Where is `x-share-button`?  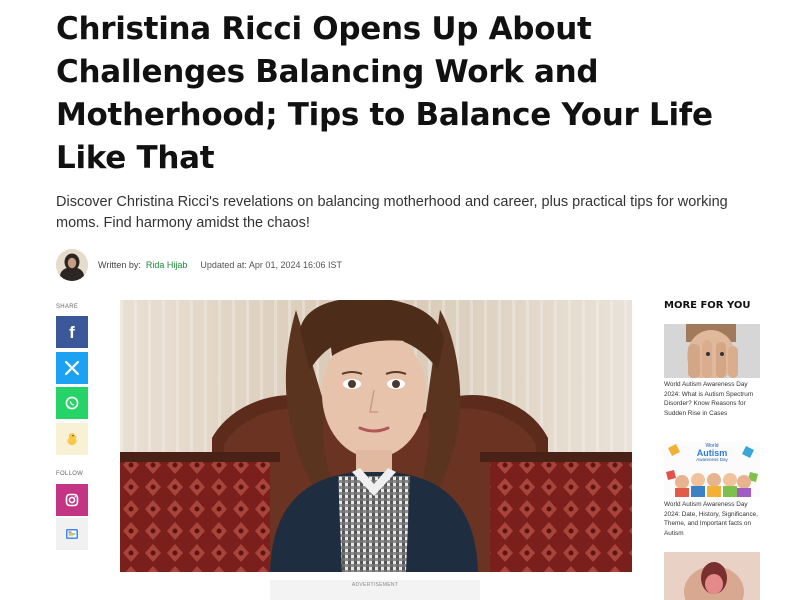
x-share-button is located at coordinates (72, 368).